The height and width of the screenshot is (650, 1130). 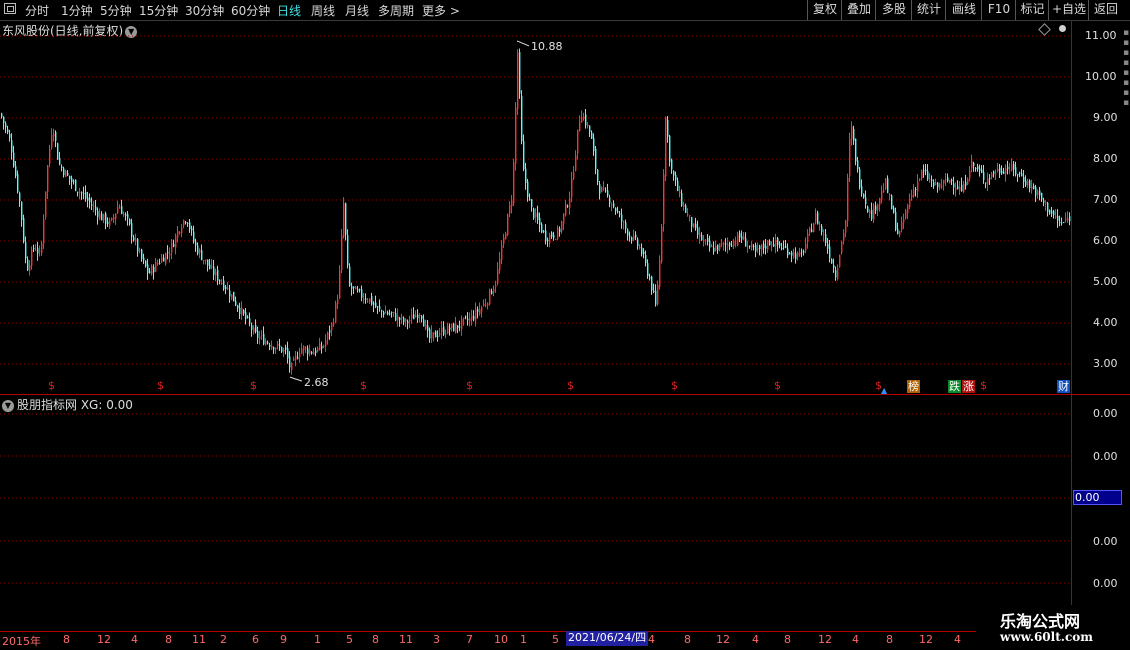 What do you see at coordinates (67, 404) in the screenshot?
I see `indicator-title: ▼ 股朋指标网 XG: 0.00` at bounding box center [67, 404].